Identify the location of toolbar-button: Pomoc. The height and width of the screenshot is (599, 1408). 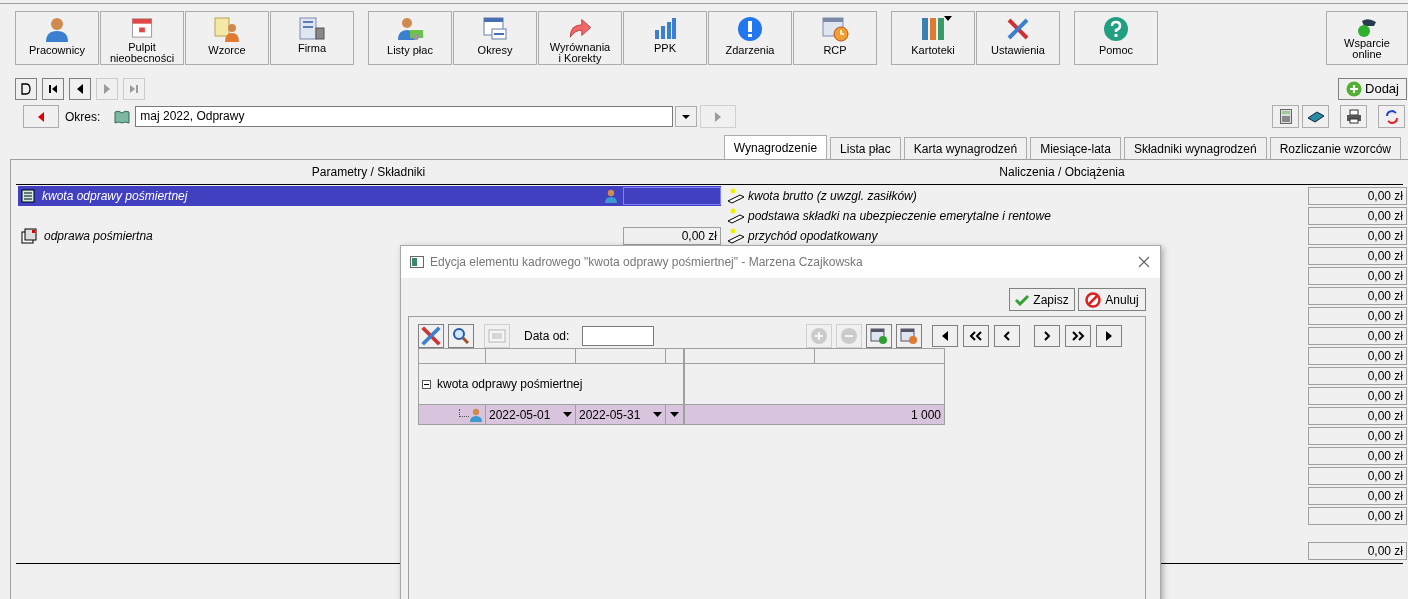
(1116, 38).